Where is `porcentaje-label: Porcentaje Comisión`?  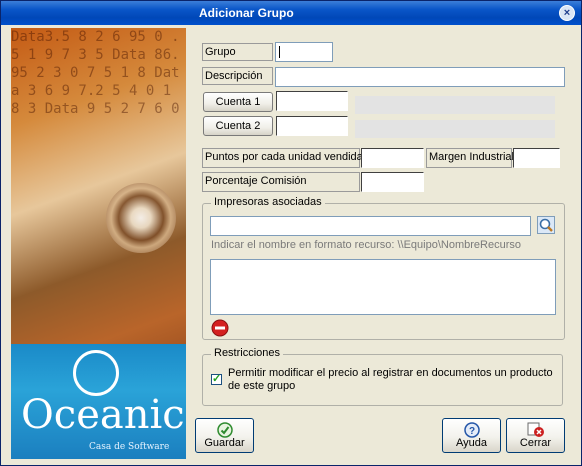
porcentaje-label: Porcentaje Comisión is located at coordinates (281, 182).